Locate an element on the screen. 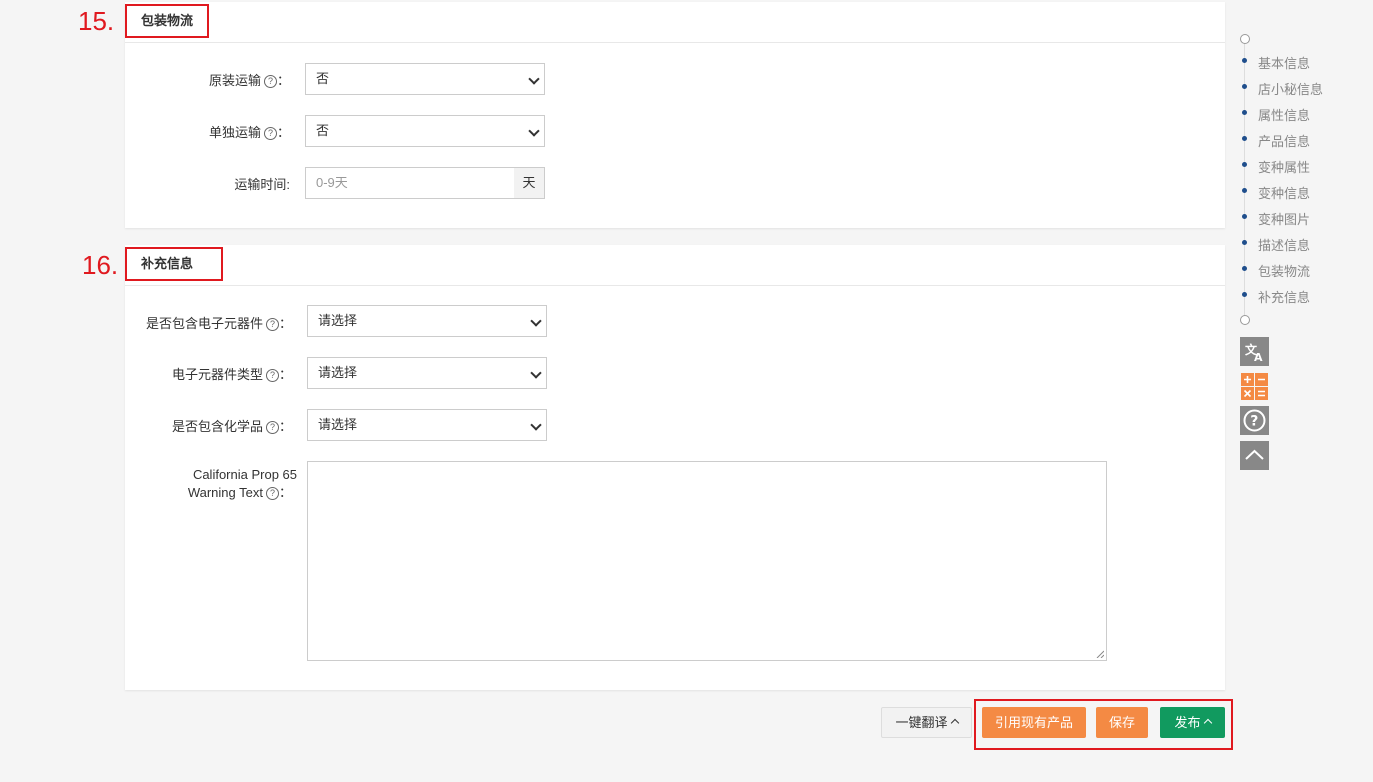 Image resolution: width=1373 pixels, height=782 pixels. chemicals-select: 请选择 is located at coordinates (427, 425).